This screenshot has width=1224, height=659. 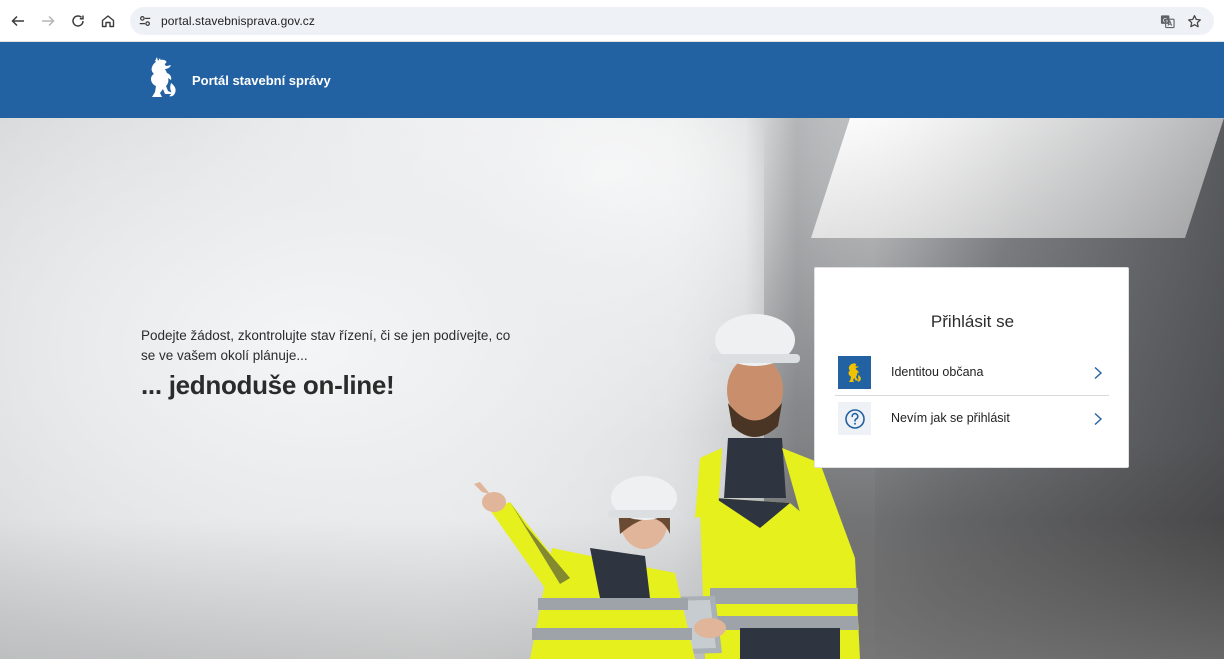 I want to click on url-text: portal.stavebnisprava.gov.cz, so click(x=238, y=21).